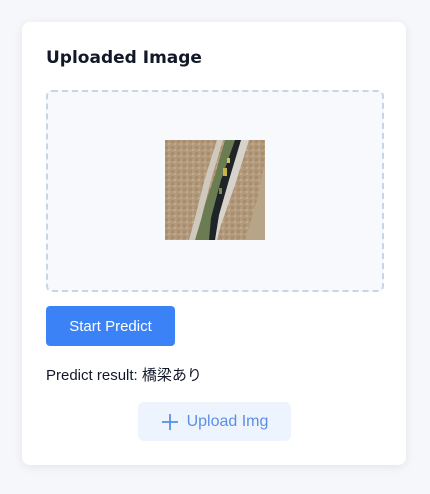 This screenshot has width=430, height=494. Describe the element at coordinates (169, 421) in the screenshot. I see `plus-icon` at that location.